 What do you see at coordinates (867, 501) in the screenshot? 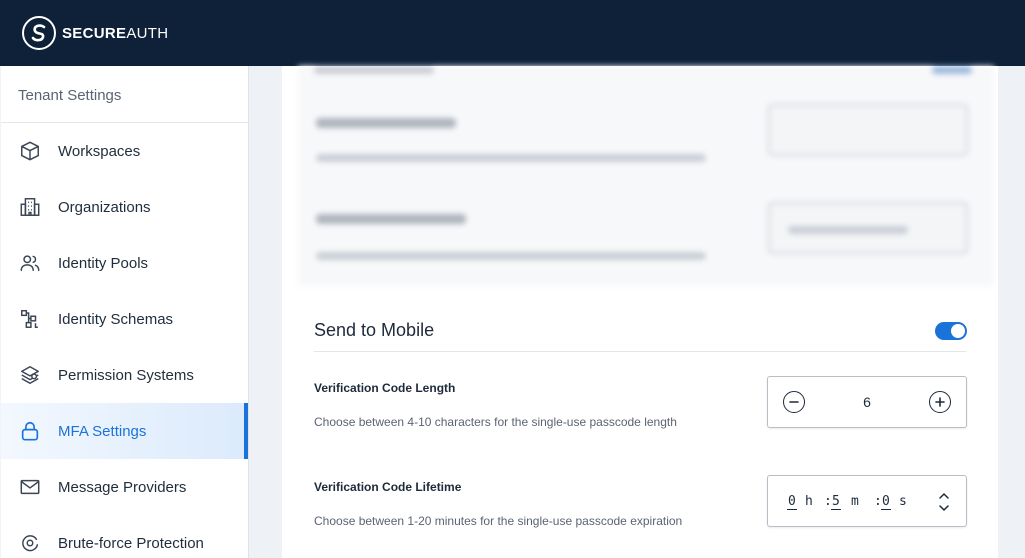
I see `code-lifetime-duration-input: 0 h : 5 m : 0 s` at bounding box center [867, 501].